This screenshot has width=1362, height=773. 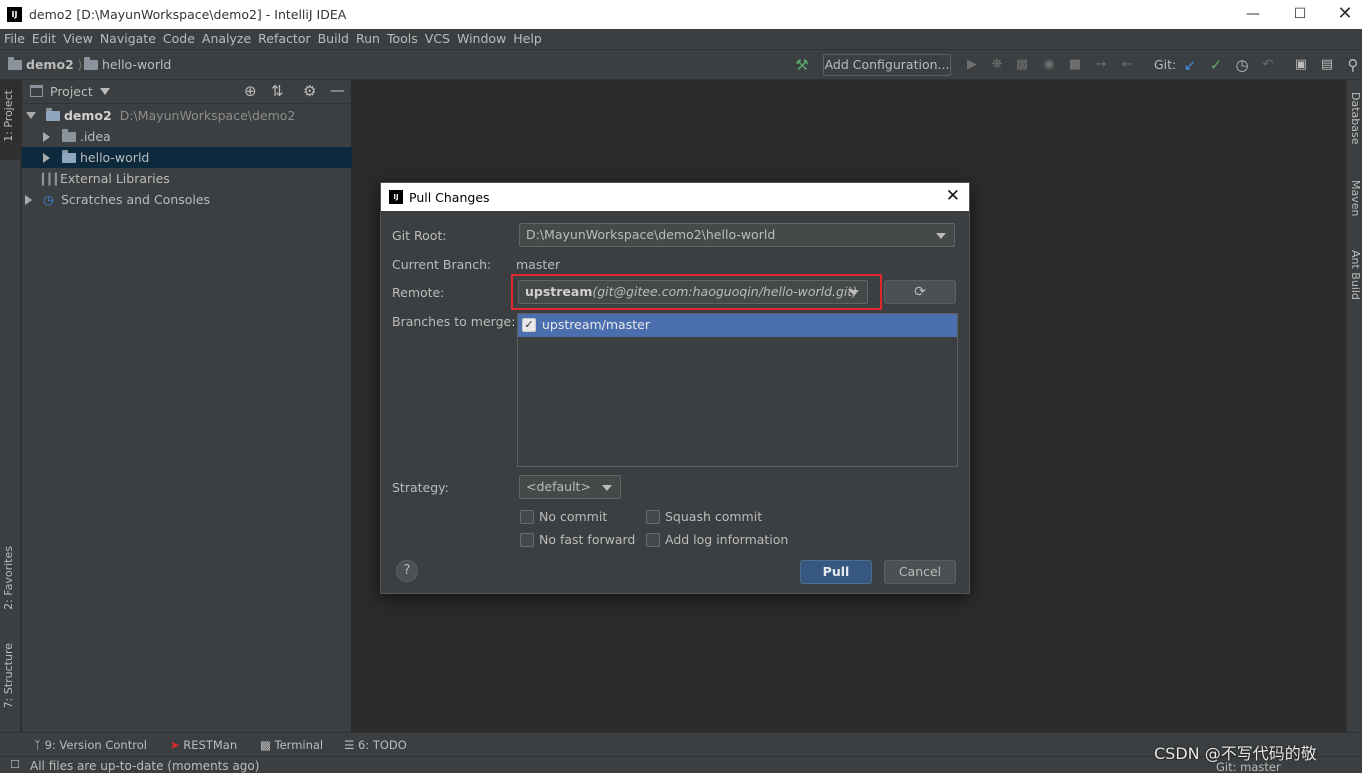 What do you see at coordinates (1300, 14) in the screenshot?
I see `maximize-icon: ☐` at bounding box center [1300, 14].